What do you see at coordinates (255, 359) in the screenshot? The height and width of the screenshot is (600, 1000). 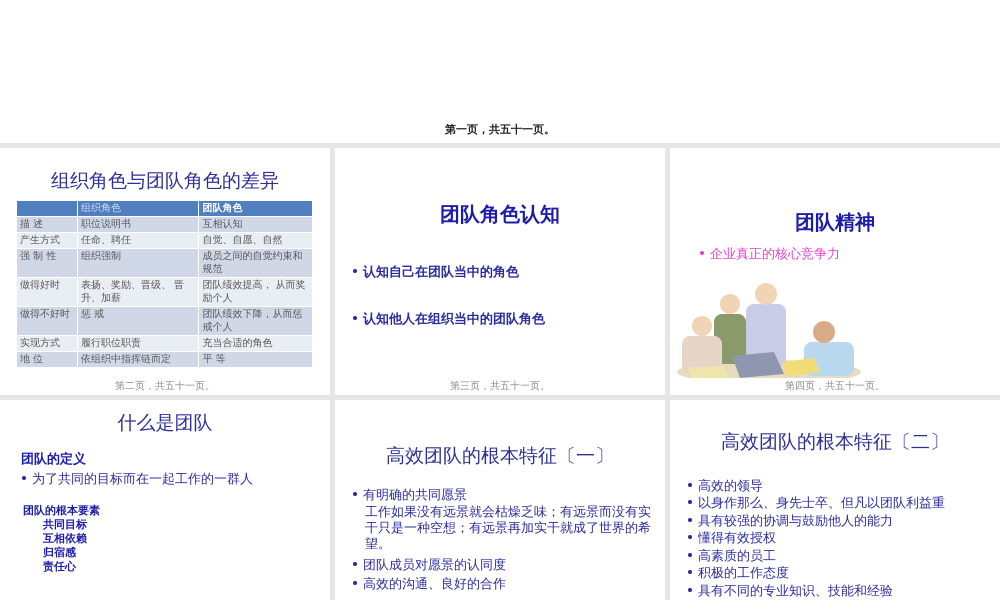 I see `table-cell: 平 等` at bounding box center [255, 359].